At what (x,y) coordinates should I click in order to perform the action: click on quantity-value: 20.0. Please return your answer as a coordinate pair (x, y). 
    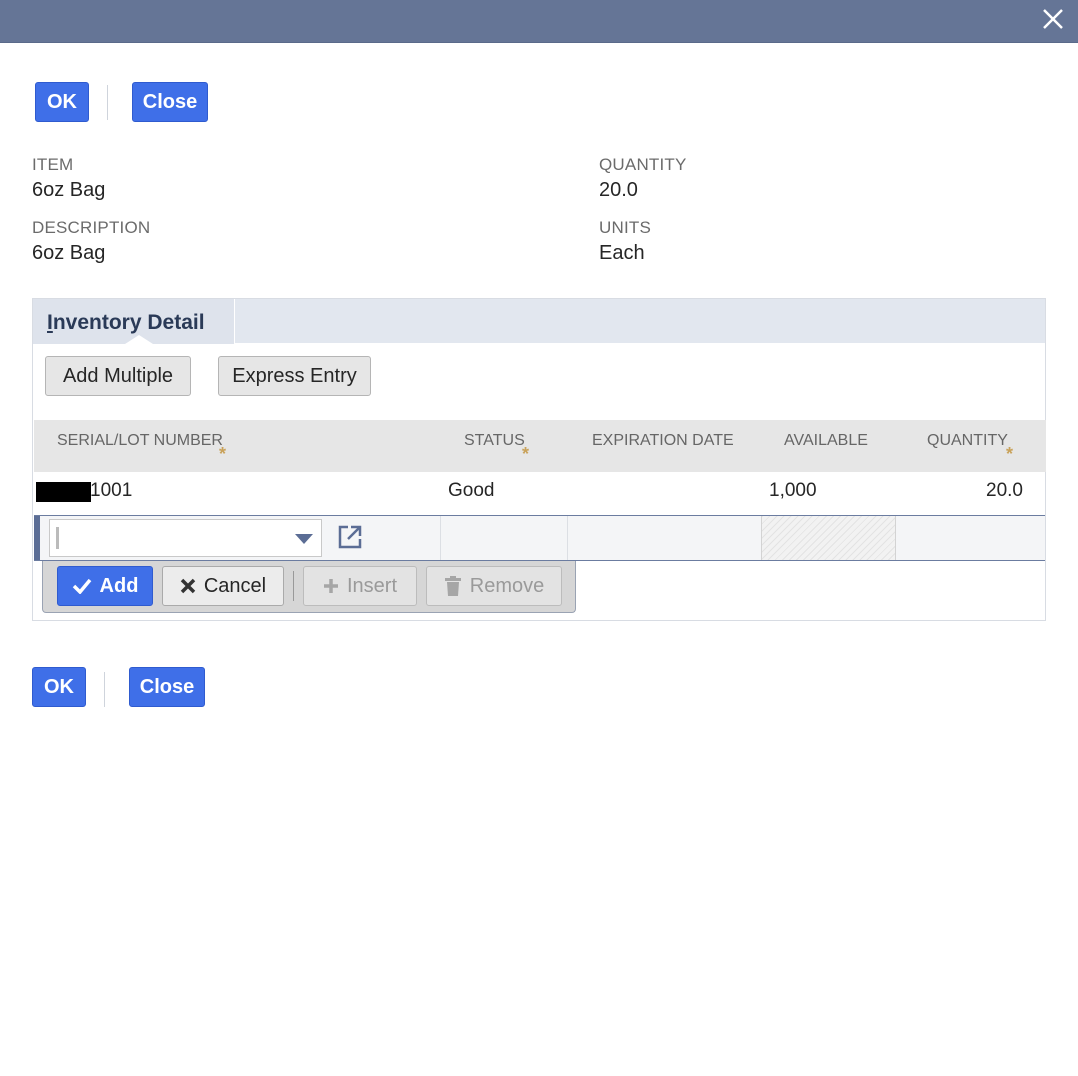
    Looking at the image, I should click on (618, 190).